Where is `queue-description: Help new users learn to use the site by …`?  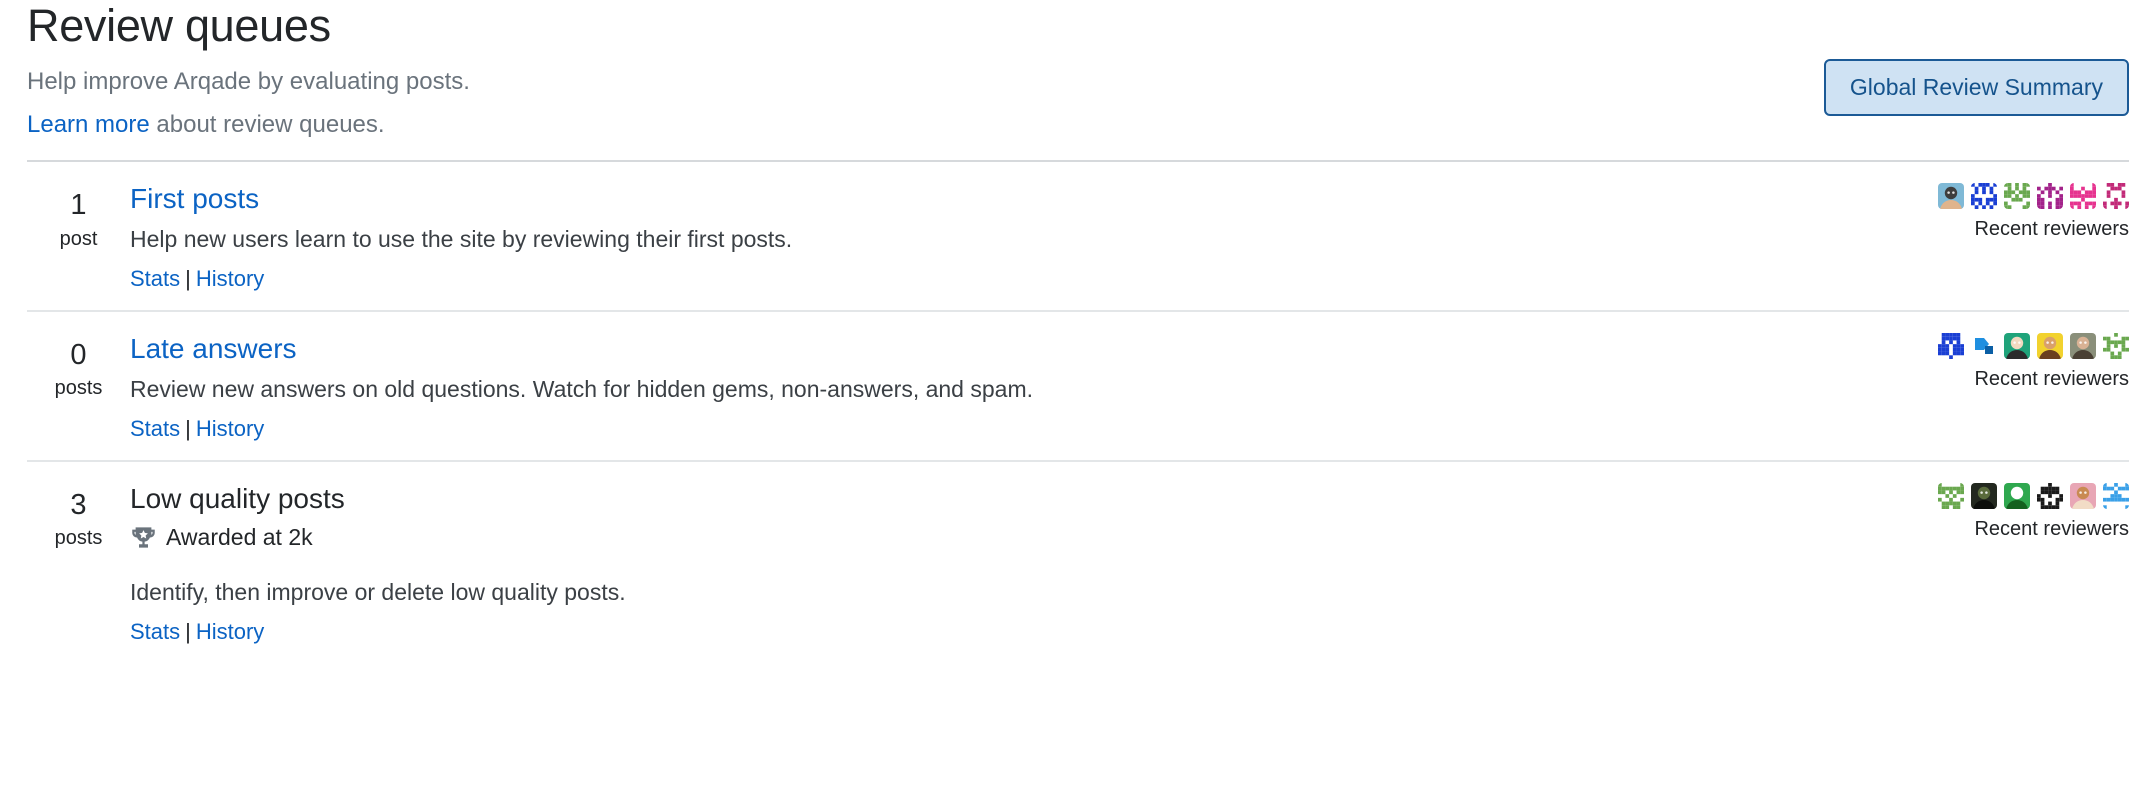
queue-description: Help new users learn to use the site by … is located at coordinates (461, 239).